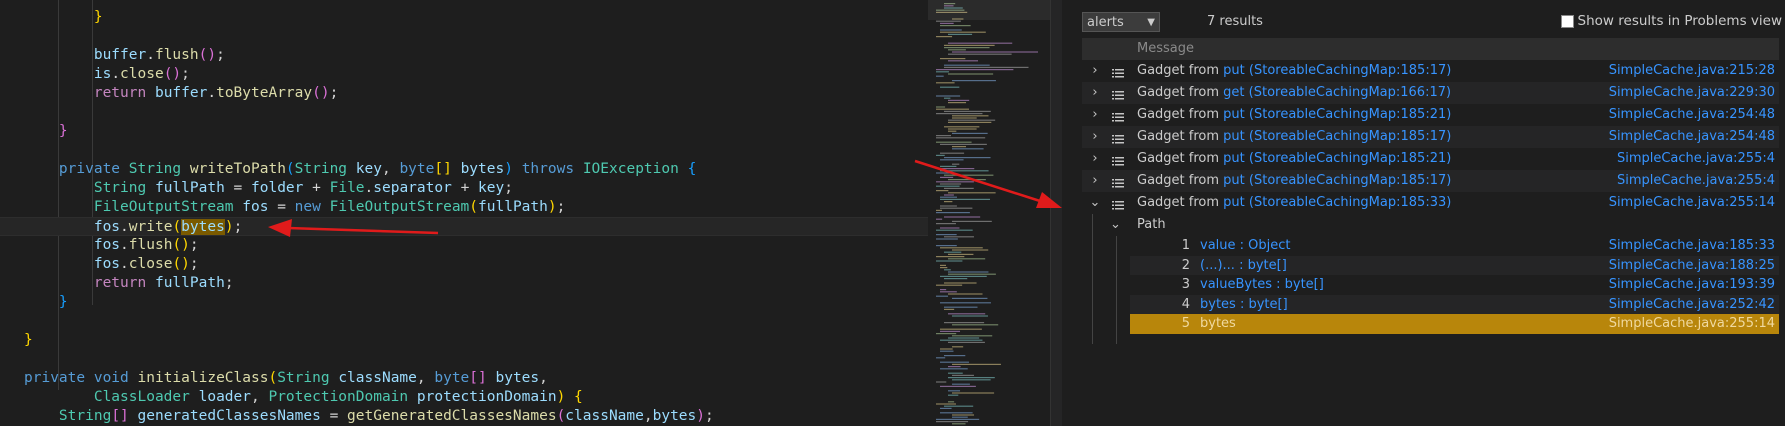 The image size is (1785, 426). Describe the element at coordinates (1430, 225) in the screenshot. I see `path-node: ⌄ Path` at that location.